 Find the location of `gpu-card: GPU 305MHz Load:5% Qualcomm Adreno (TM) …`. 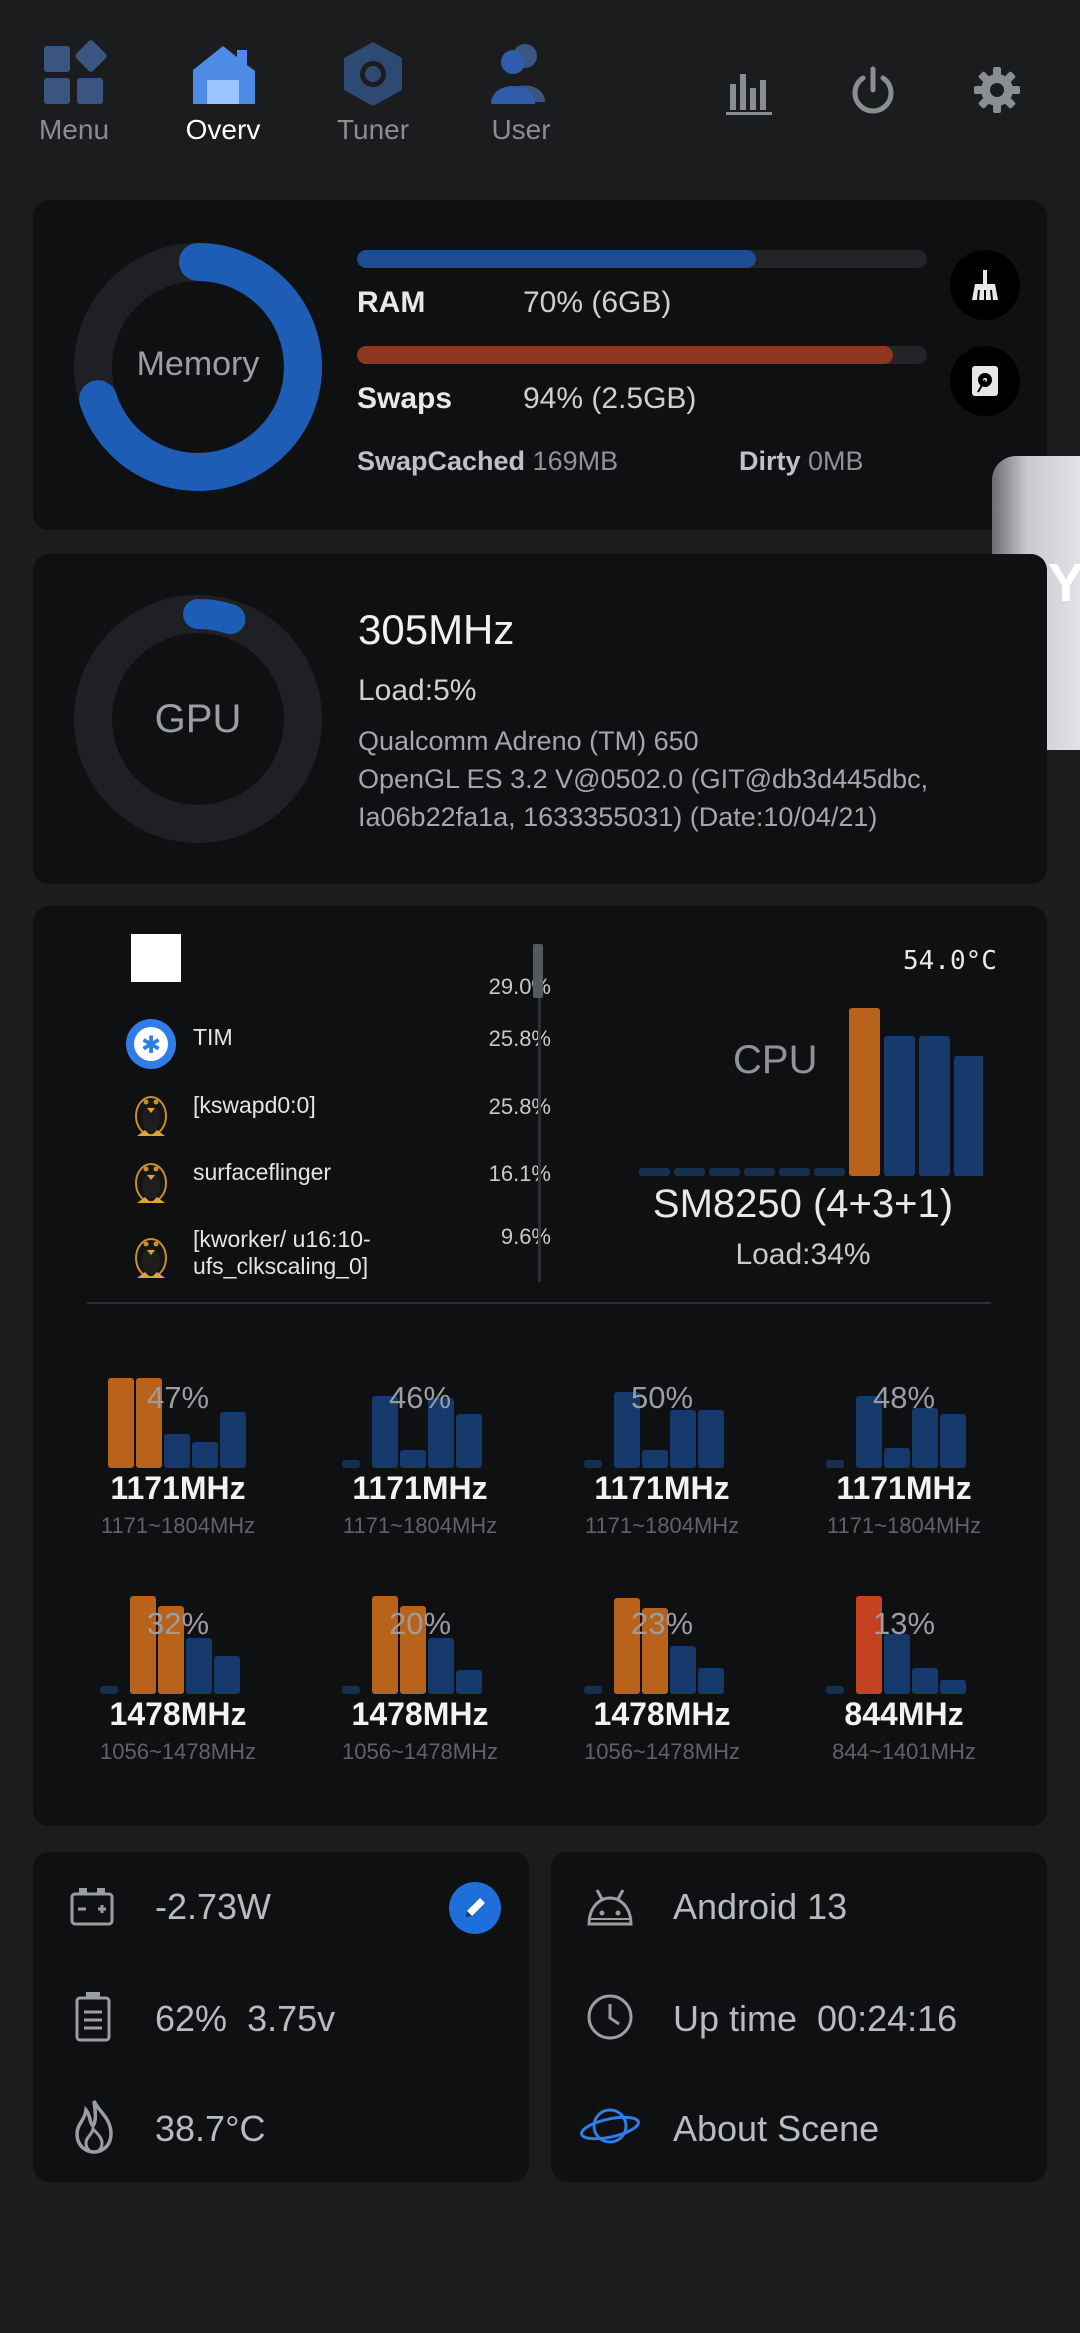

gpu-card: GPU 305MHz Load:5% Qualcomm Adreno (TM) … is located at coordinates (540, 719).